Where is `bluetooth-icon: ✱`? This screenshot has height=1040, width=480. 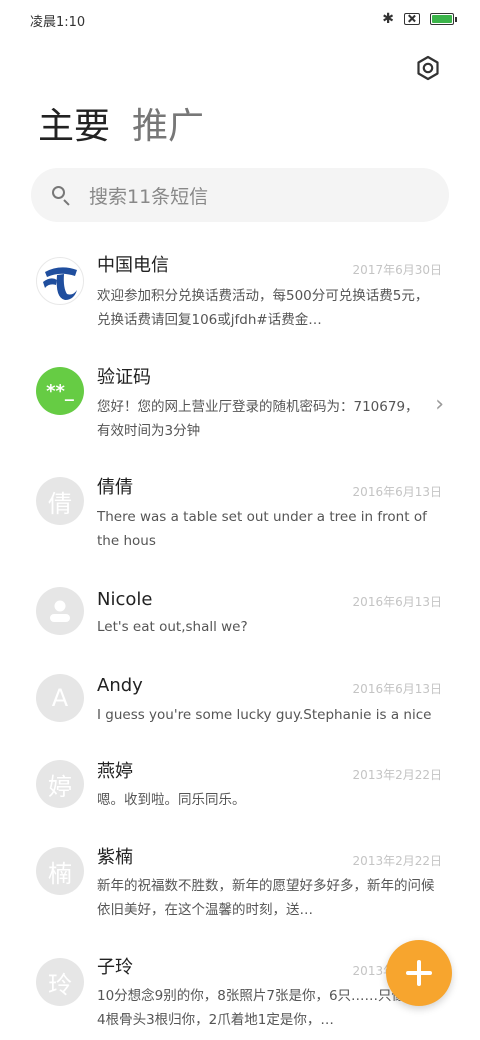
bluetooth-icon: ✱ is located at coordinates (388, 19).